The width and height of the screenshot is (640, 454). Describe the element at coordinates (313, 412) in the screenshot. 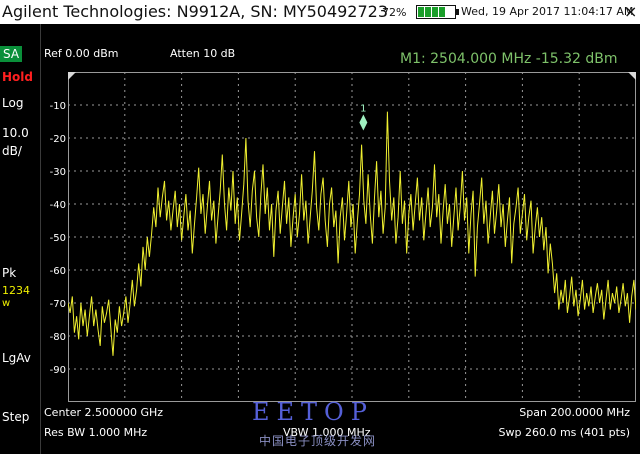

I see `watermark-logo: EETOP` at that location.